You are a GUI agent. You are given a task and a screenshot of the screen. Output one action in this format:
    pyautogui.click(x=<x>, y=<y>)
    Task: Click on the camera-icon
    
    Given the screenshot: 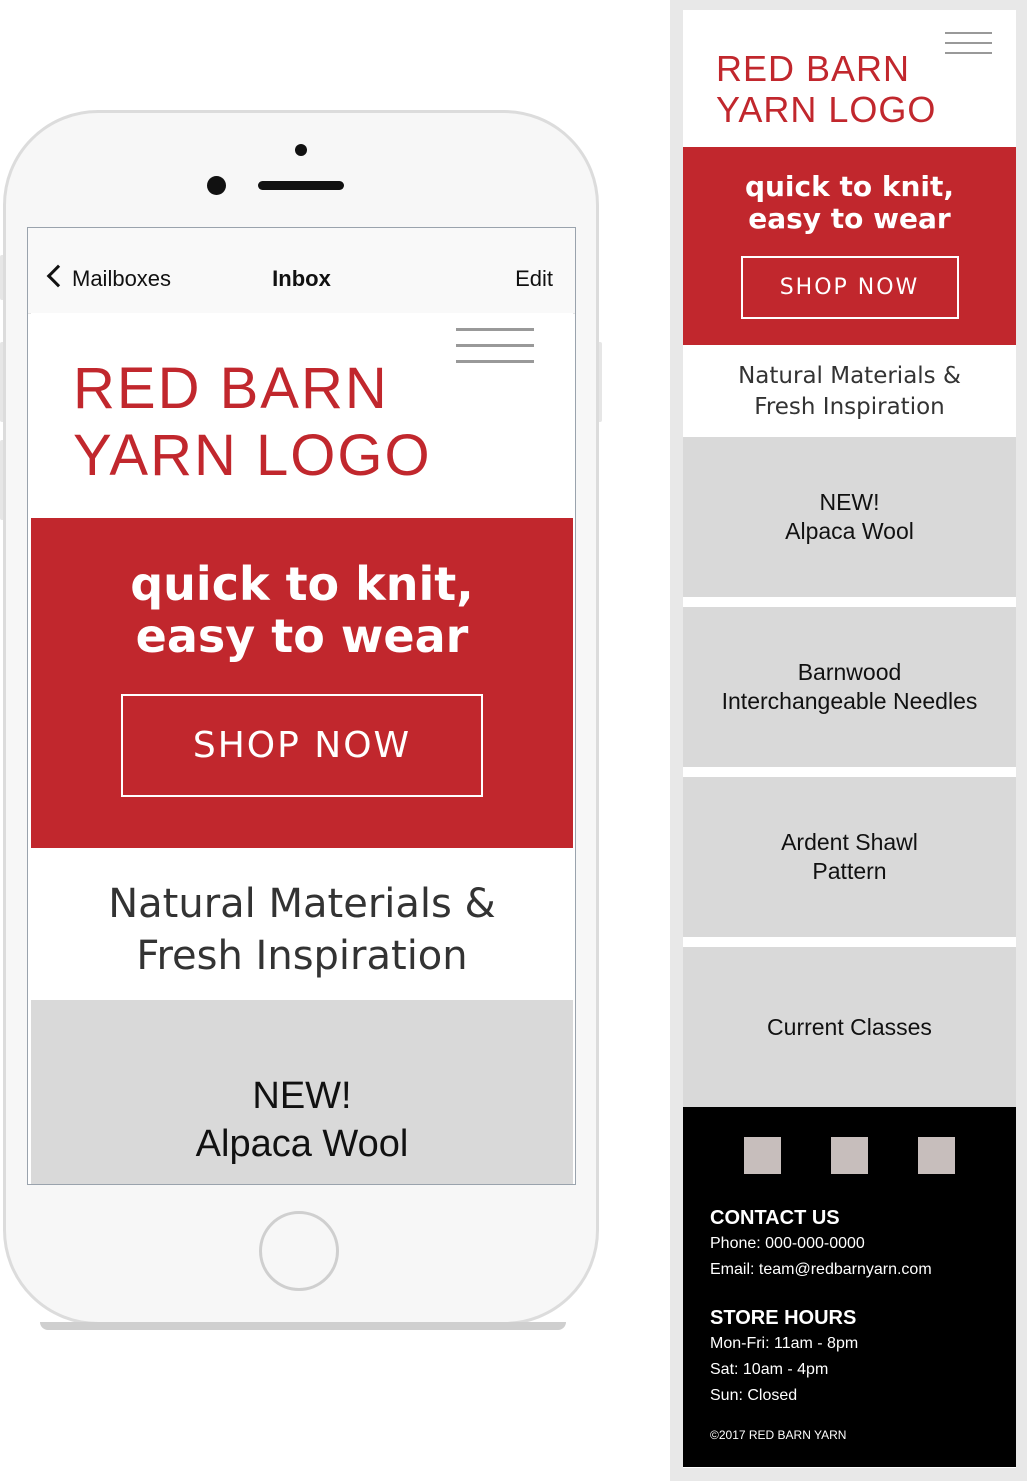 What is the action you would take?
    pyautogui.click(x=301, y=150)
    